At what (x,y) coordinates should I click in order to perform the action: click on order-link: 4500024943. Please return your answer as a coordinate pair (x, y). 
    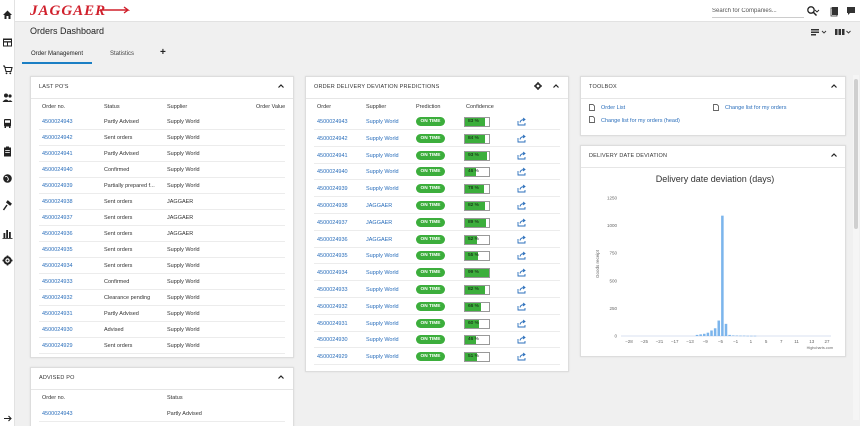
    Looking at the image, I should click on (57, 122).